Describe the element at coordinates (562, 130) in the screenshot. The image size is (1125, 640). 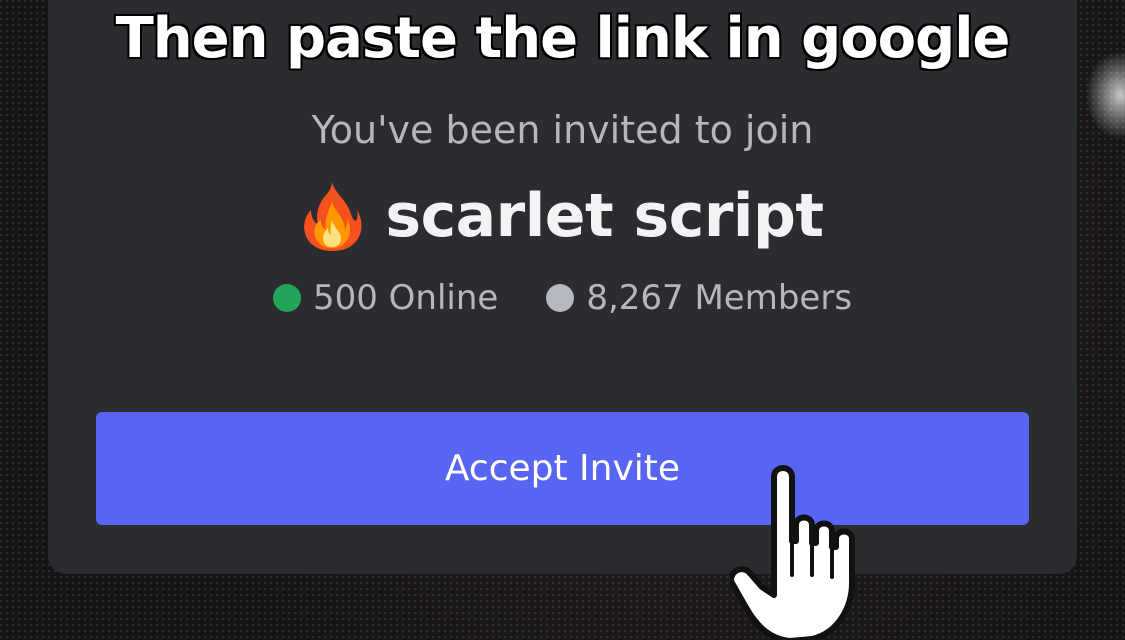
I see `invite-intro-text: You've been invited to join` at that location.